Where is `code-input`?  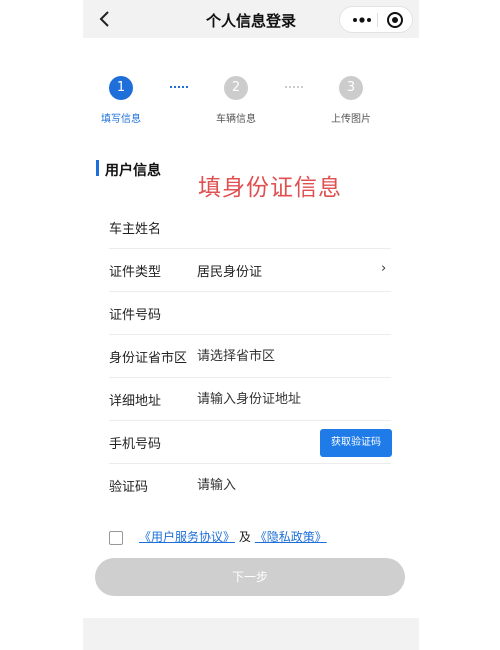
code-input is located at coordinates (272, 485).